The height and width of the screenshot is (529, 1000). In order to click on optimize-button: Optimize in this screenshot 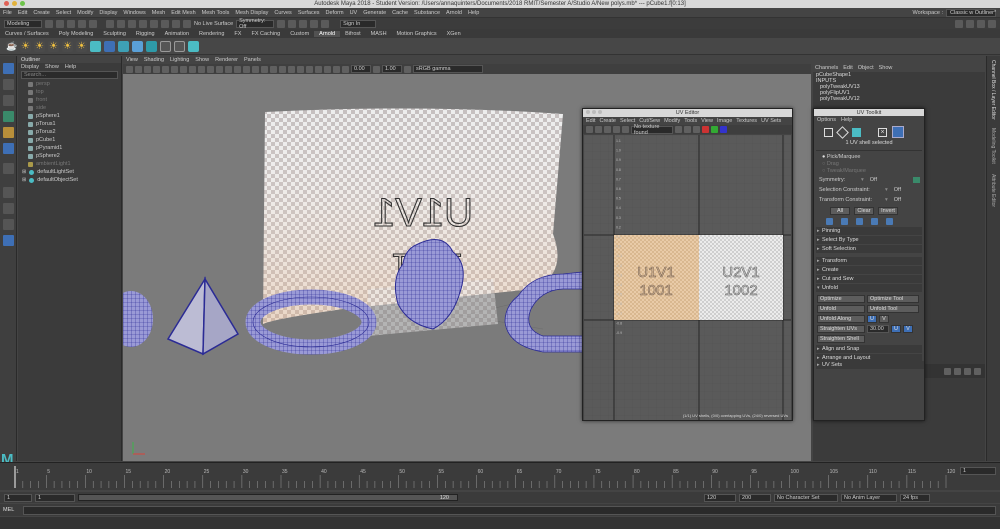, I will do `click(841, 298)`.